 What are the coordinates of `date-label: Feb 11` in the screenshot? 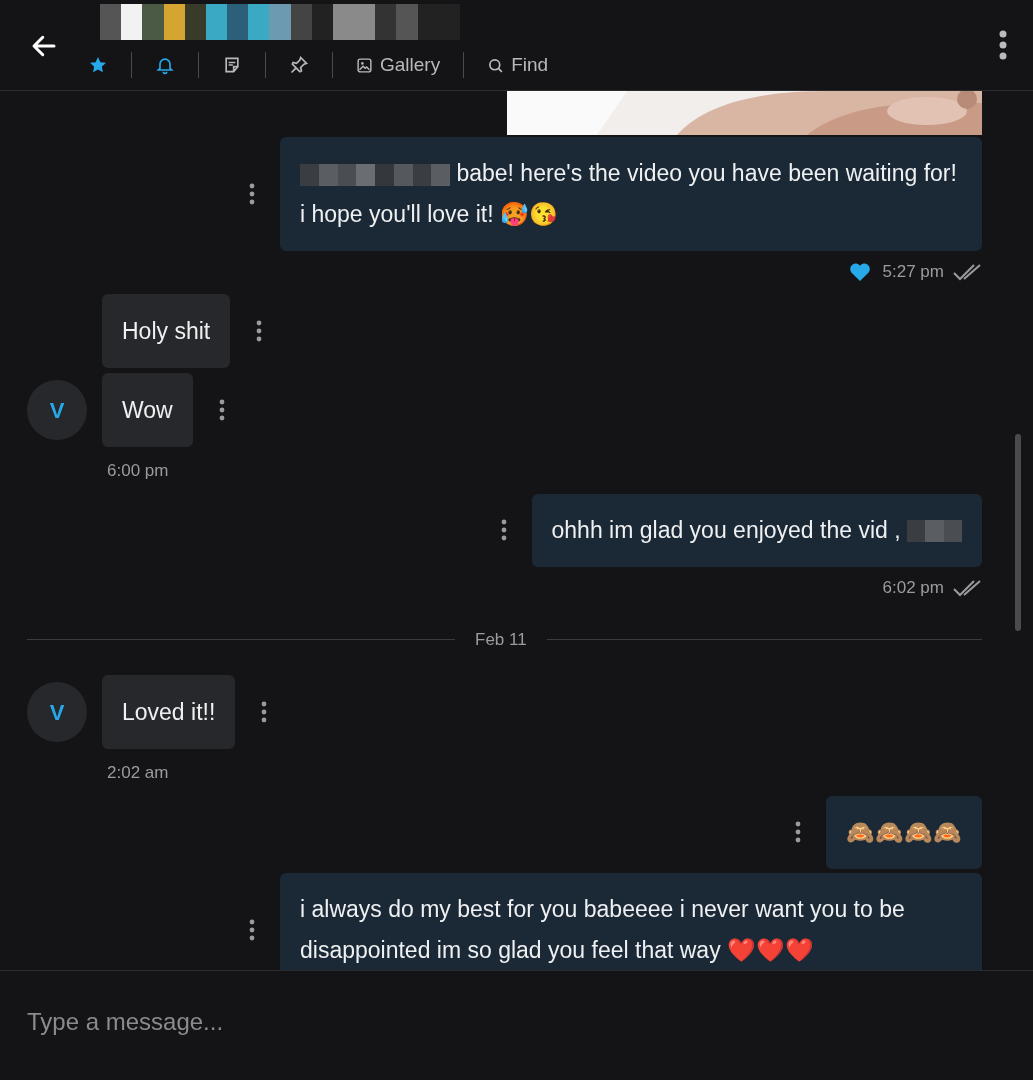 It's located at (501, 639).